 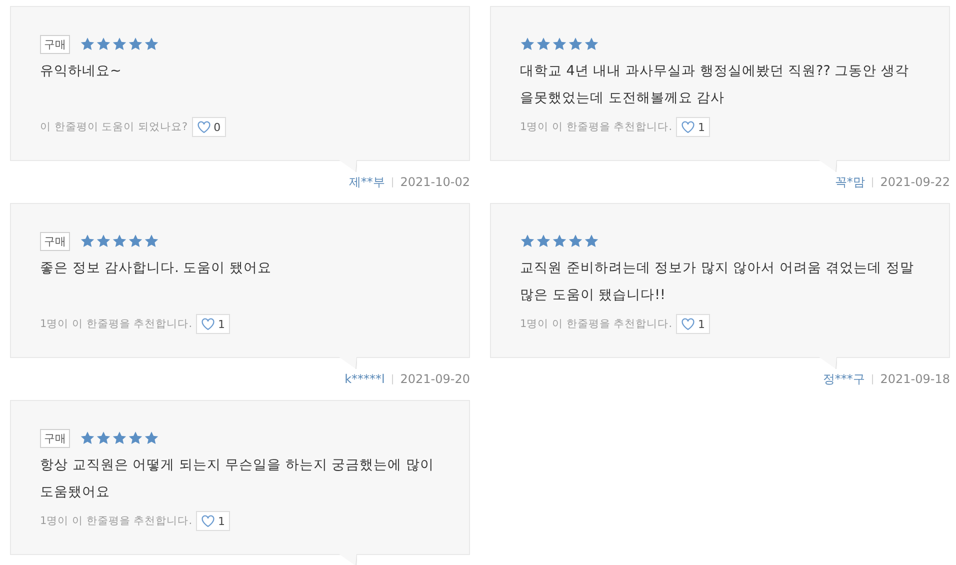 What do you see at coordinates (843, 379) in the screenshot?
I see `author-name: 정***구` at bounding box center [843, 379].